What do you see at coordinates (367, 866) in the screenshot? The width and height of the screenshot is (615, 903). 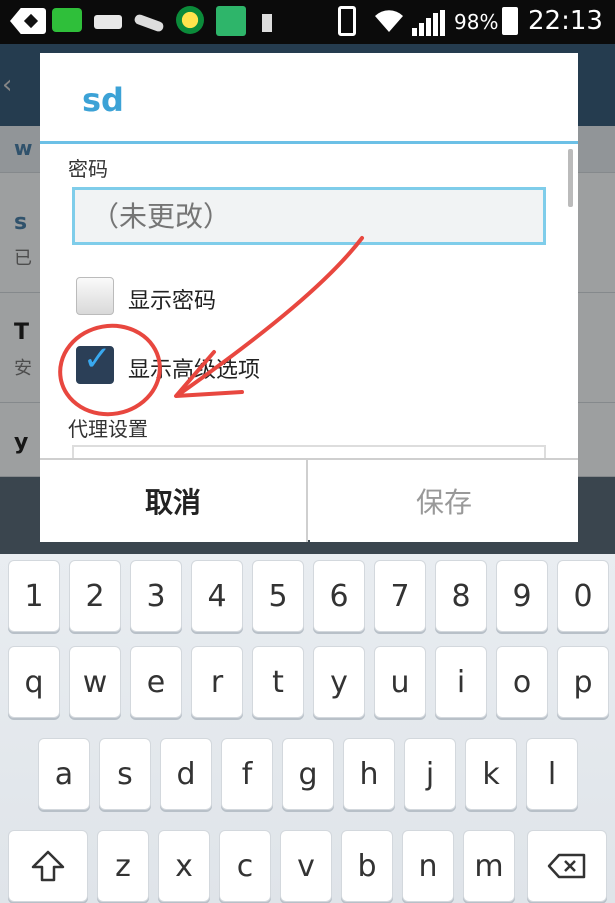 I see `key-b: b` at bounding box center [367, 866].